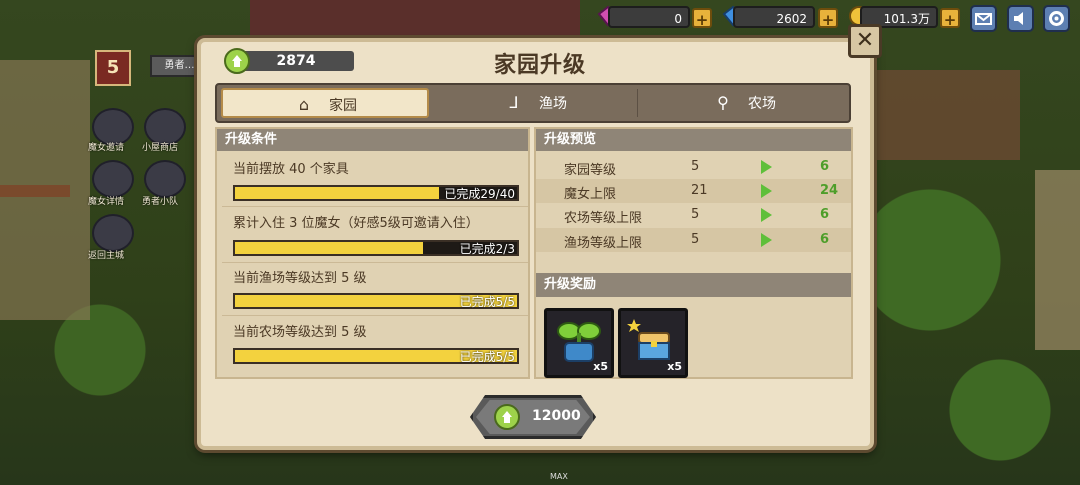 This screenshot has width=1080, height=485. Describe the element at coordinates (945, 115) in the screenshot. I see `farm-plot` at that location.